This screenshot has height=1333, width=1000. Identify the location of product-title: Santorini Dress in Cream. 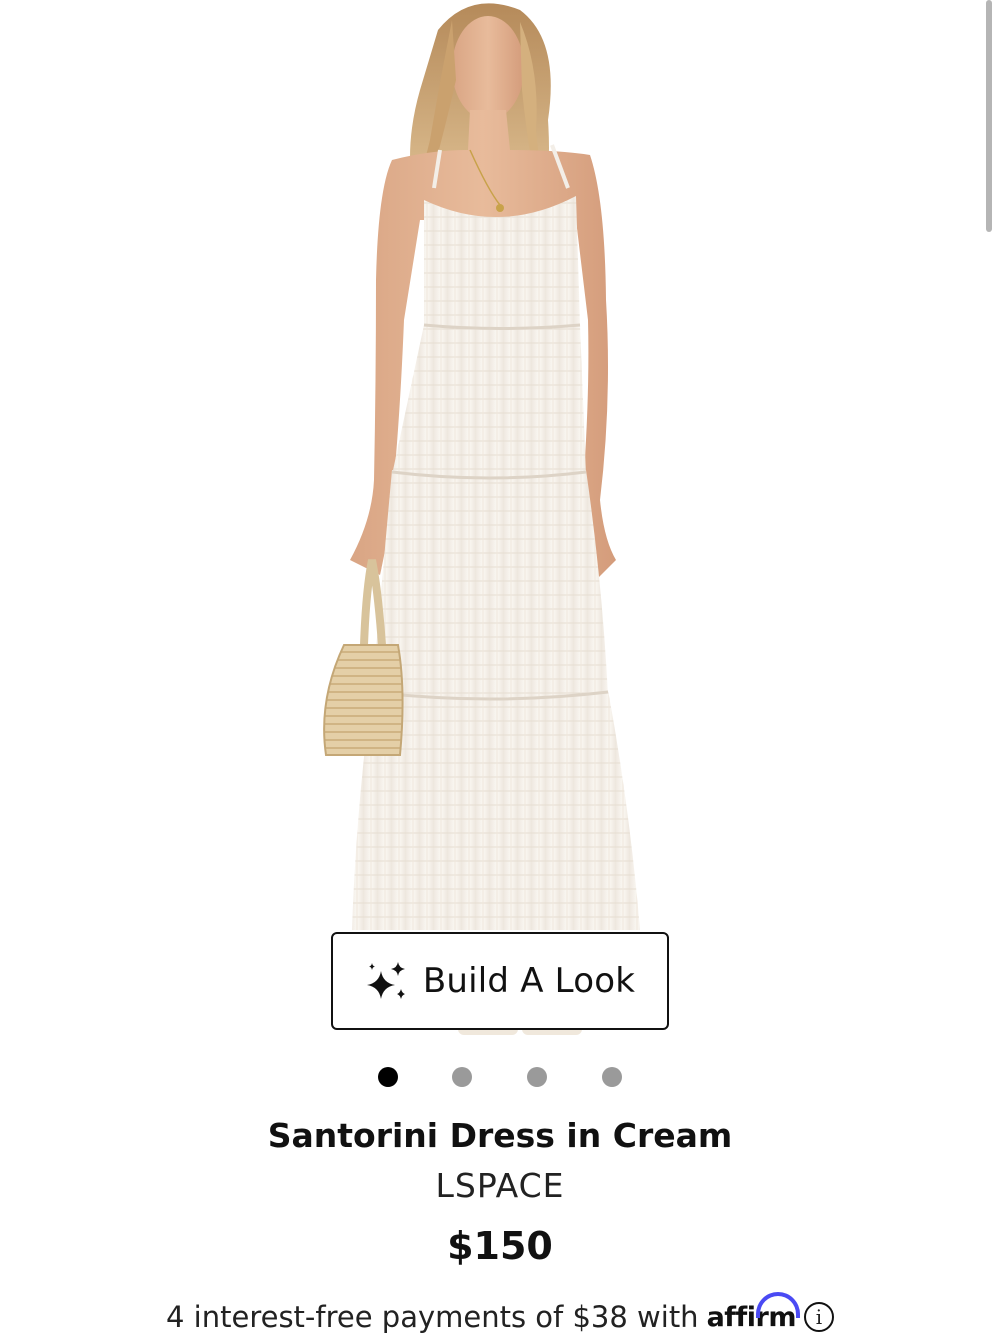
(500, 1135).